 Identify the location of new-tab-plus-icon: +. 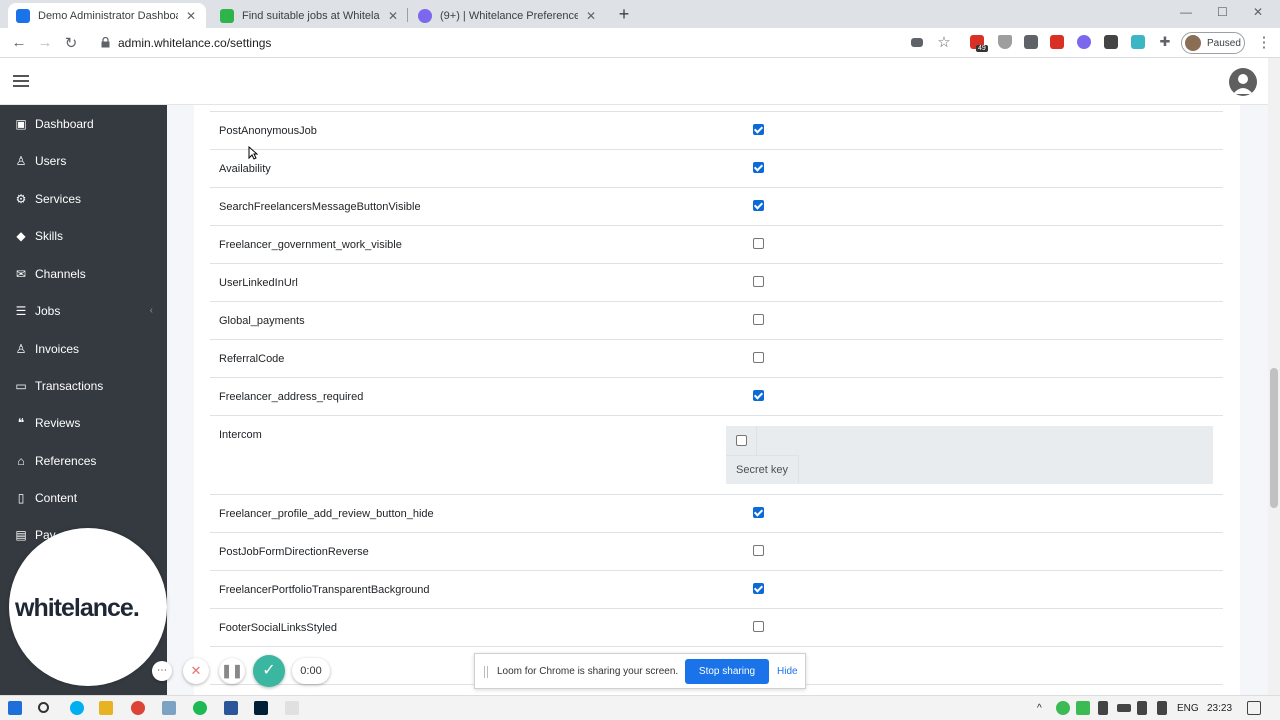
(624, 14).